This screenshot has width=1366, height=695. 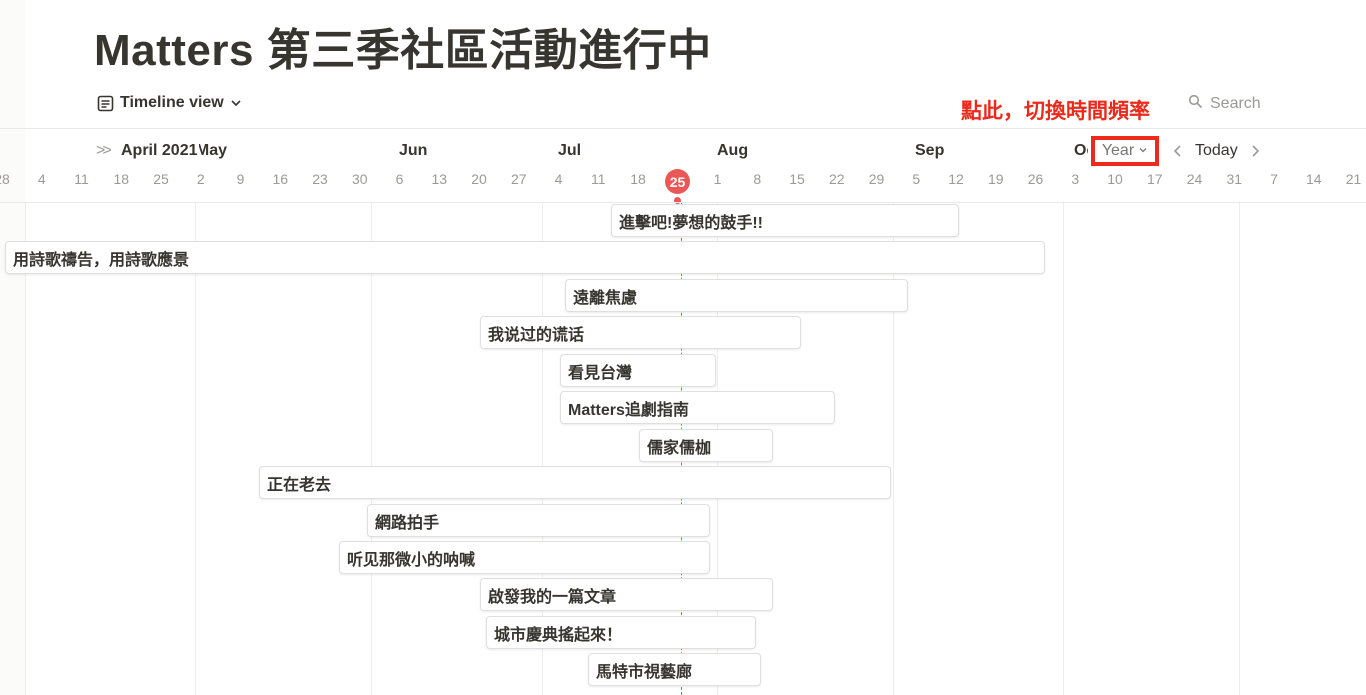 I want to click on timeline-item: 進擊吧!夢想的鼓手!!, so click(x=785, y=220).